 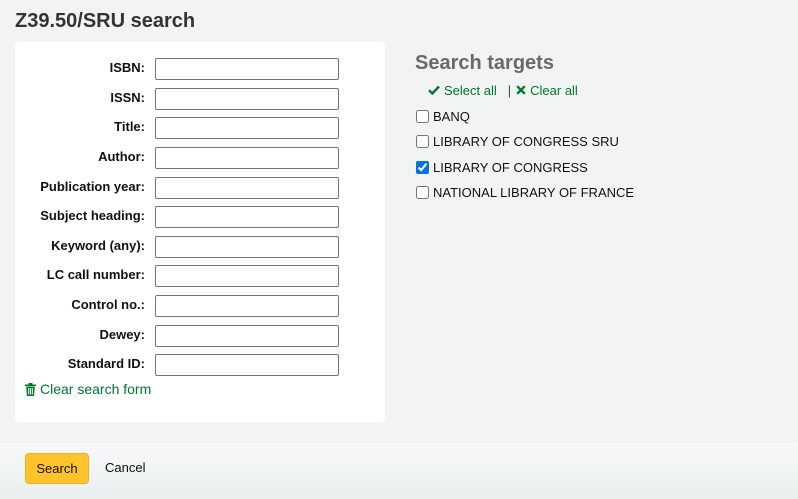 What do you see at coordinates (247, 69) in the screenshot?
I see `isbn-input` at bounding box center [247, 69].